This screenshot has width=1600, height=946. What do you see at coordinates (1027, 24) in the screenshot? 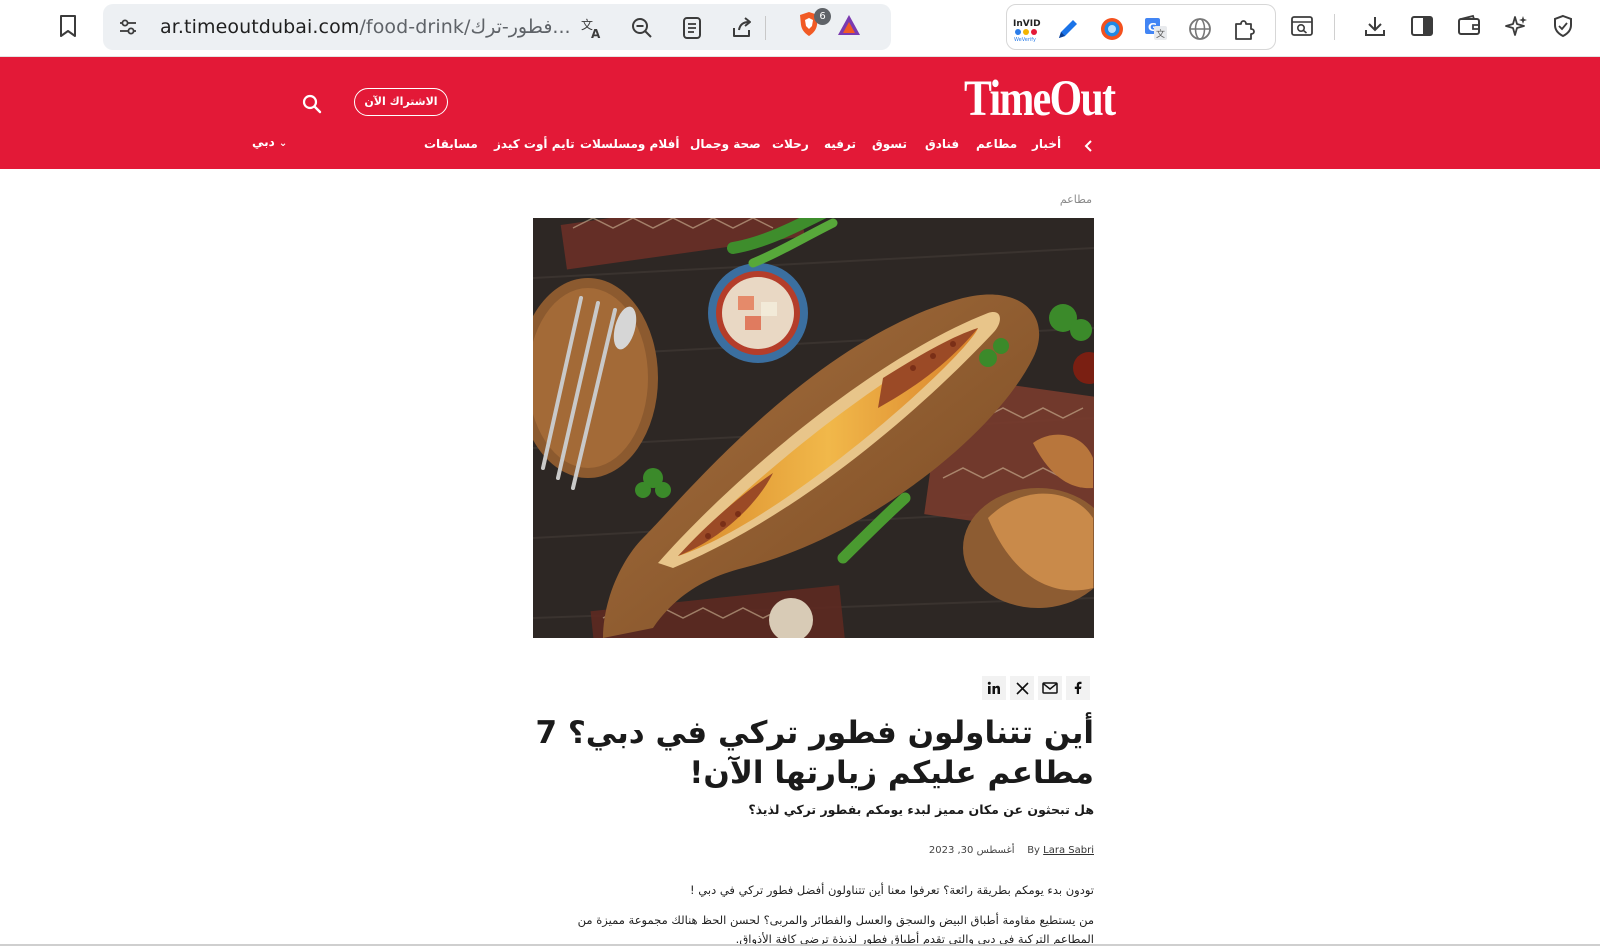
I see `invid-label: InVID` at bounding box center [1027, 24].